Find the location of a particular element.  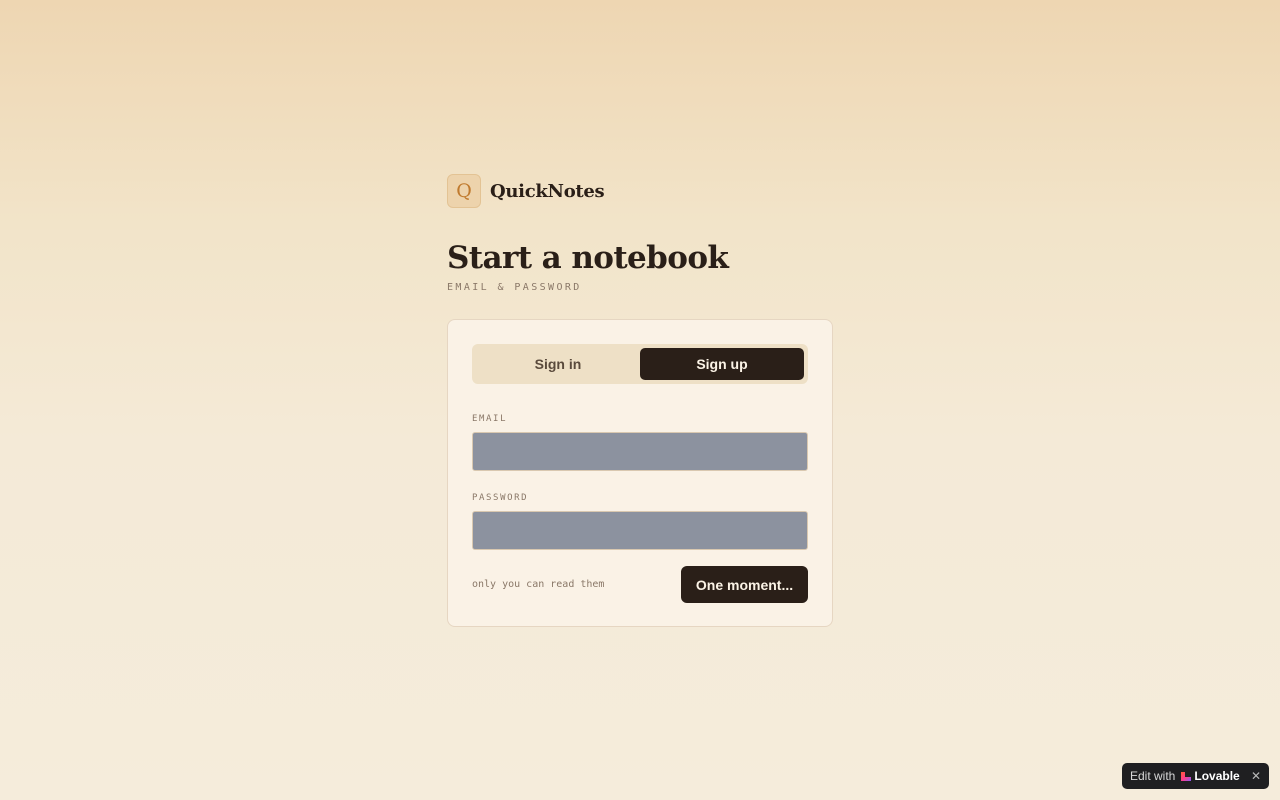

email-field is located at coordinates (640, 451).